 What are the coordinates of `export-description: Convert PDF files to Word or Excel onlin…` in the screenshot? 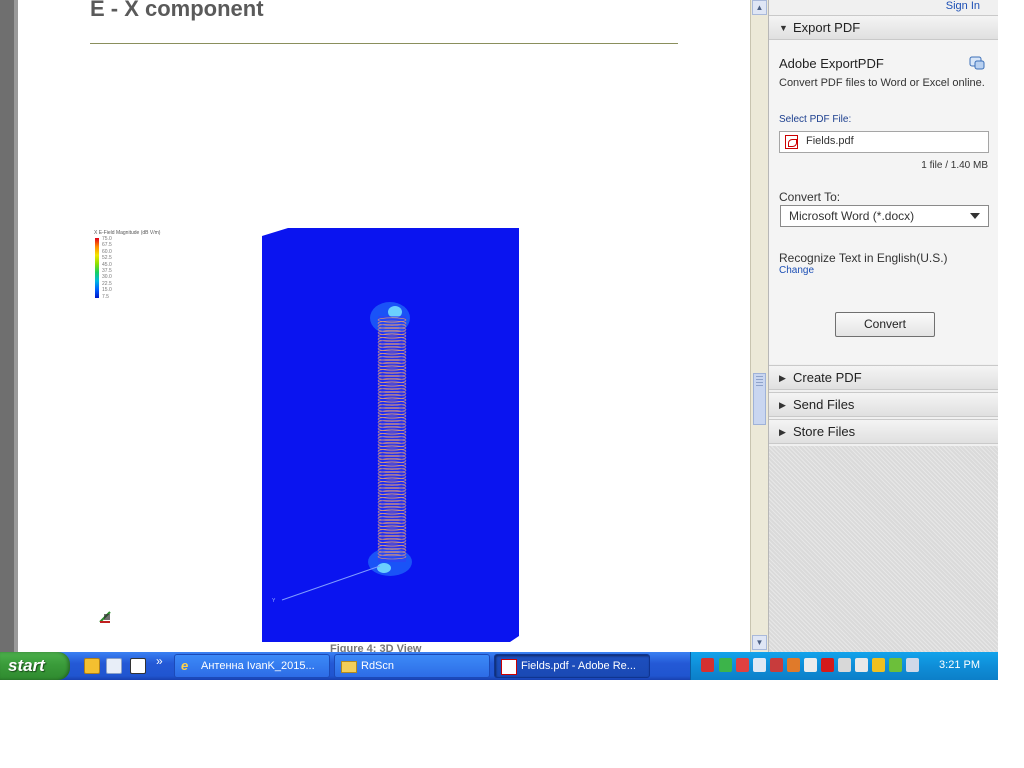 It's located at (882, 83).